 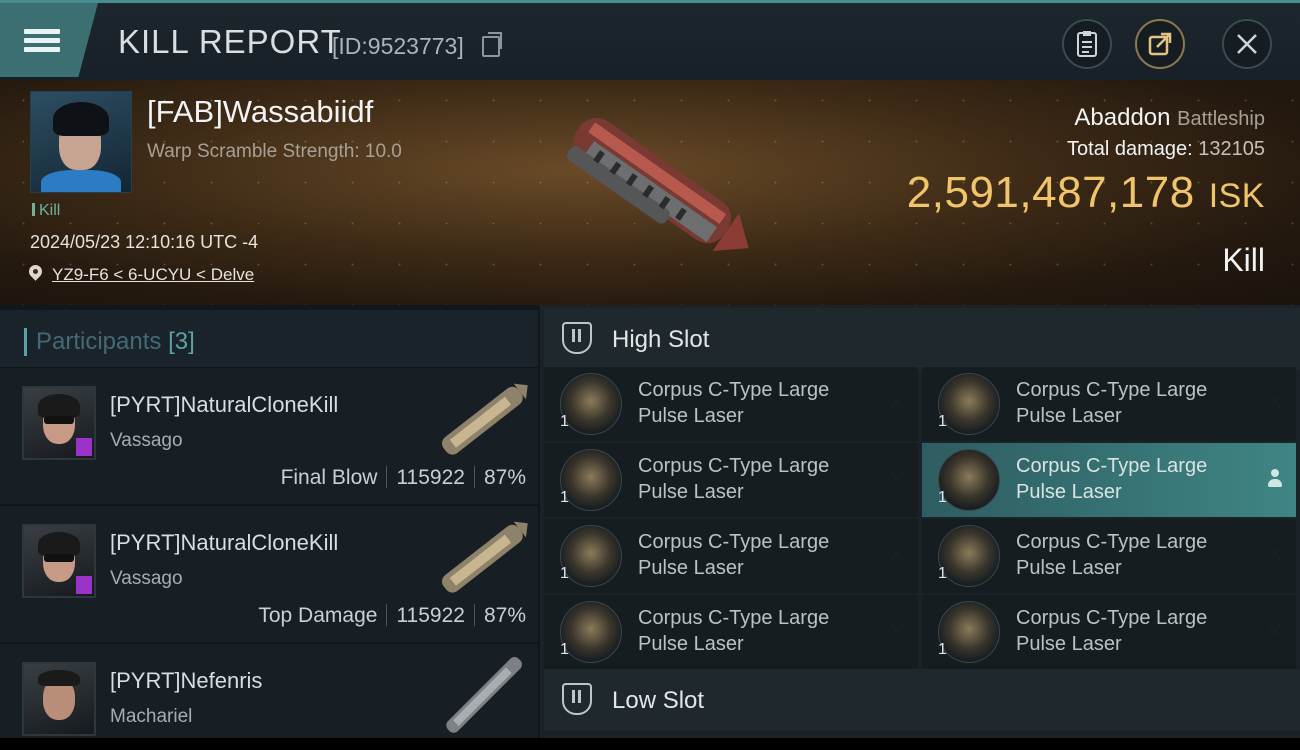 I want to click on victim-warp-scramble: Warp Scramble Strength: 10.0, so click(x=274, y=151).